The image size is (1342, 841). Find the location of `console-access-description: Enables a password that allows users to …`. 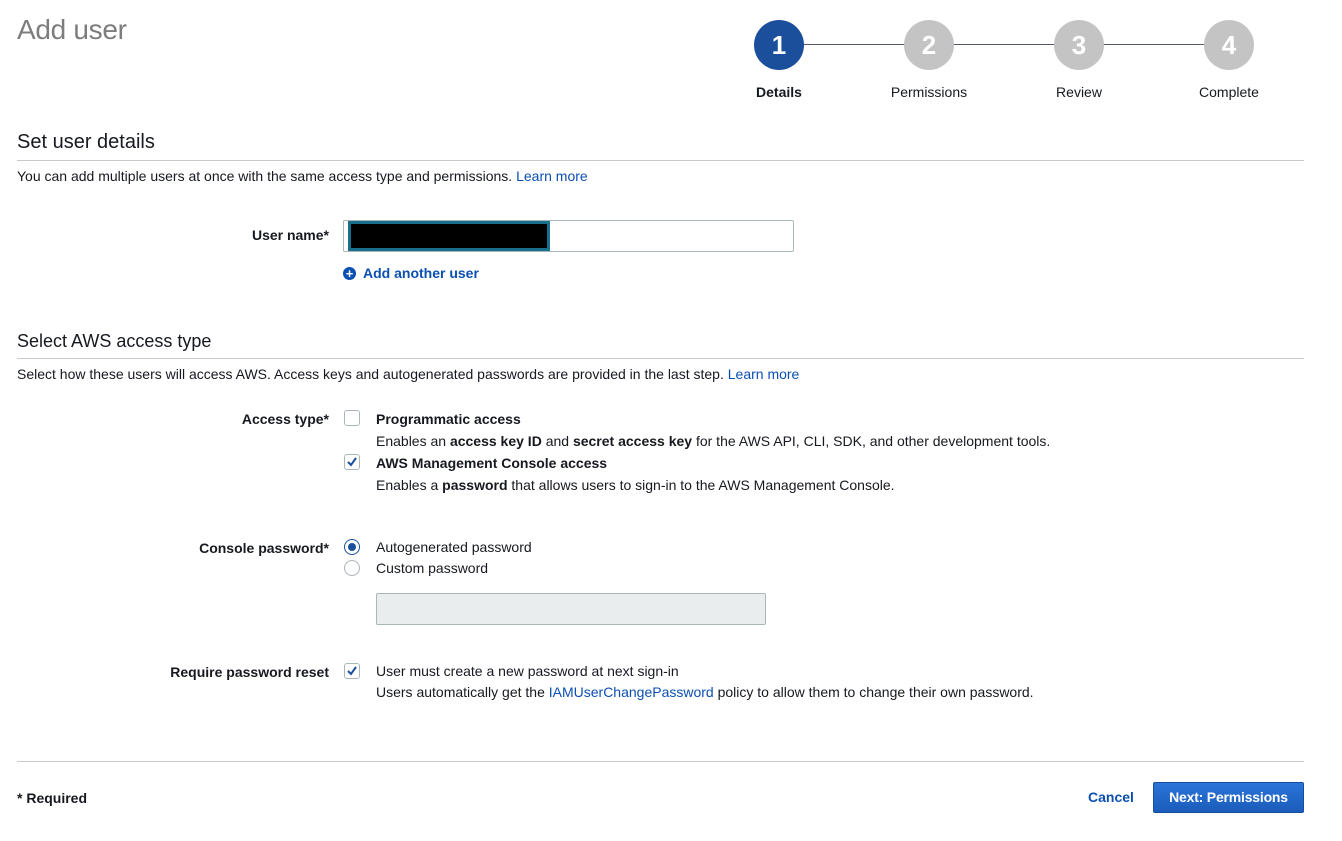

console-access-description: Enables a password that allows users to … is located at coordinates (635, 485).